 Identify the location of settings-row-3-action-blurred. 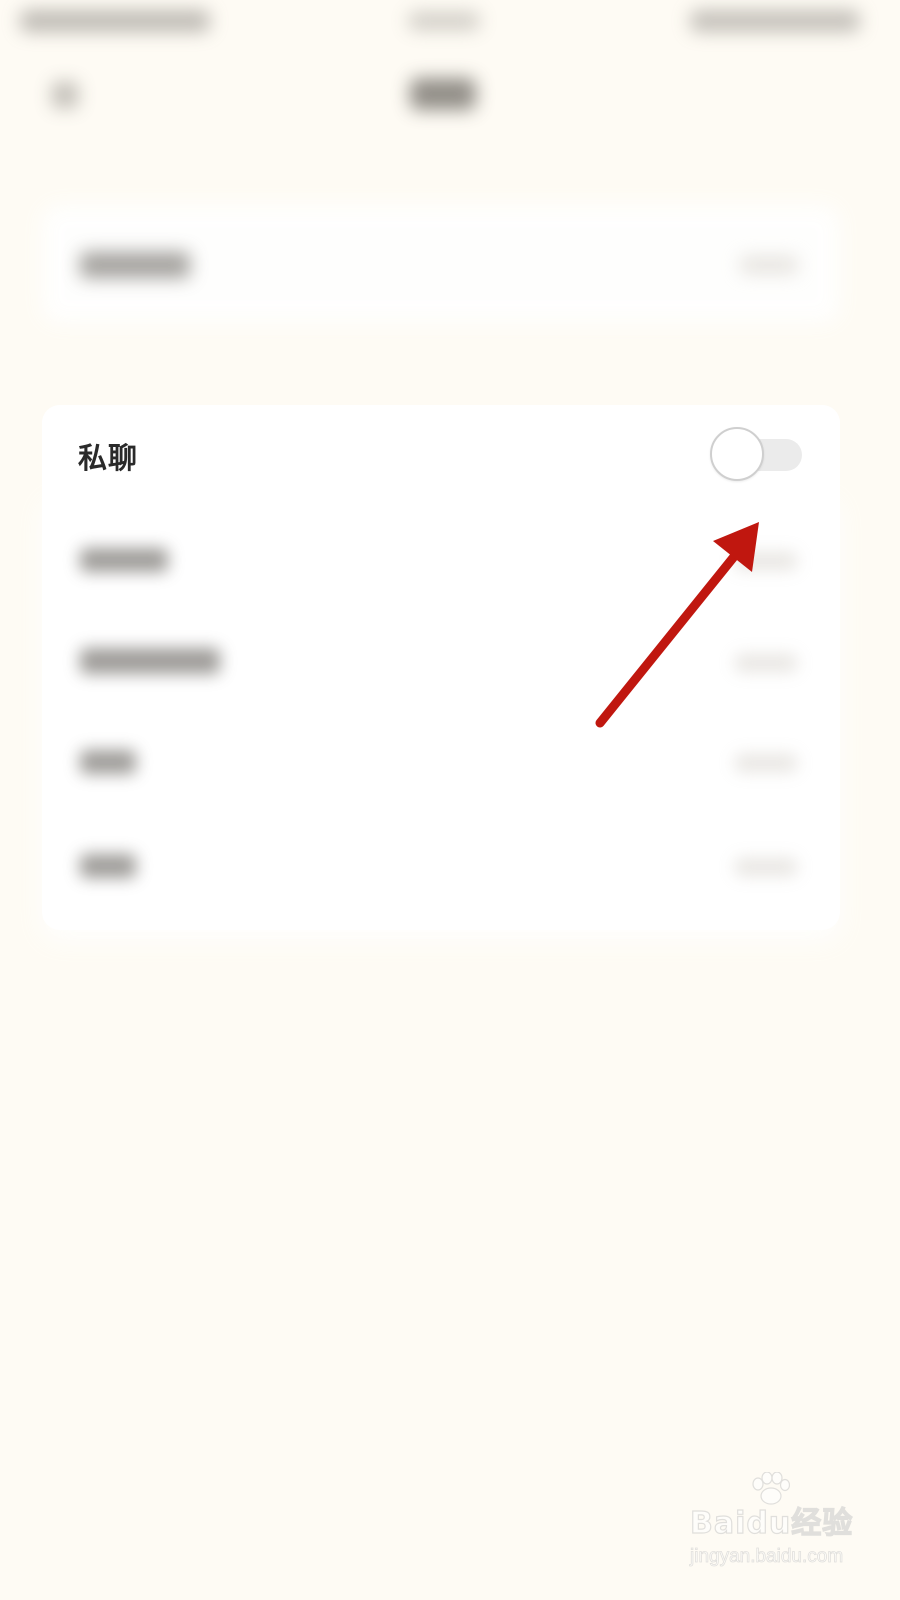
(766, 663).